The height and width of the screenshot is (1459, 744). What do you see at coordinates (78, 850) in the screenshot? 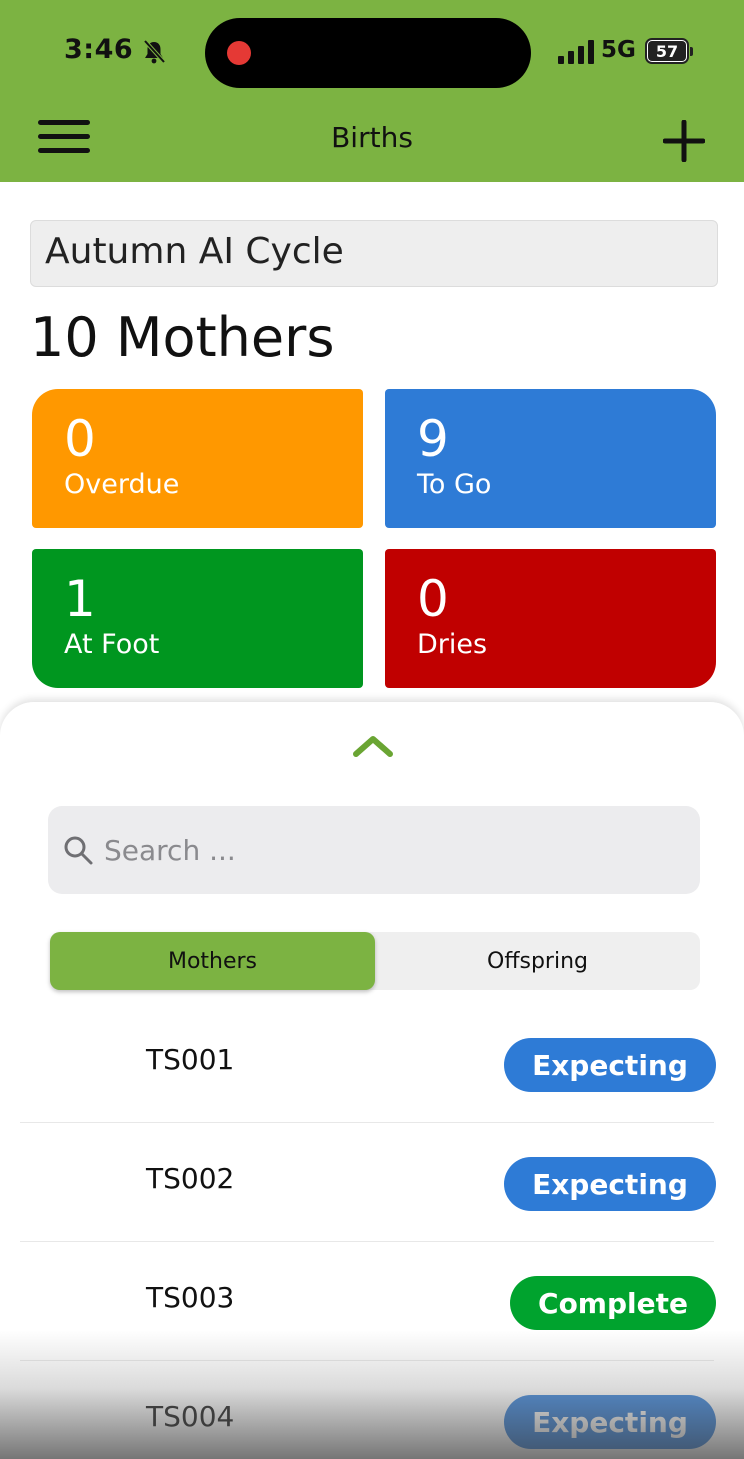
I see `search-icon` at bounding box center [78, 850].